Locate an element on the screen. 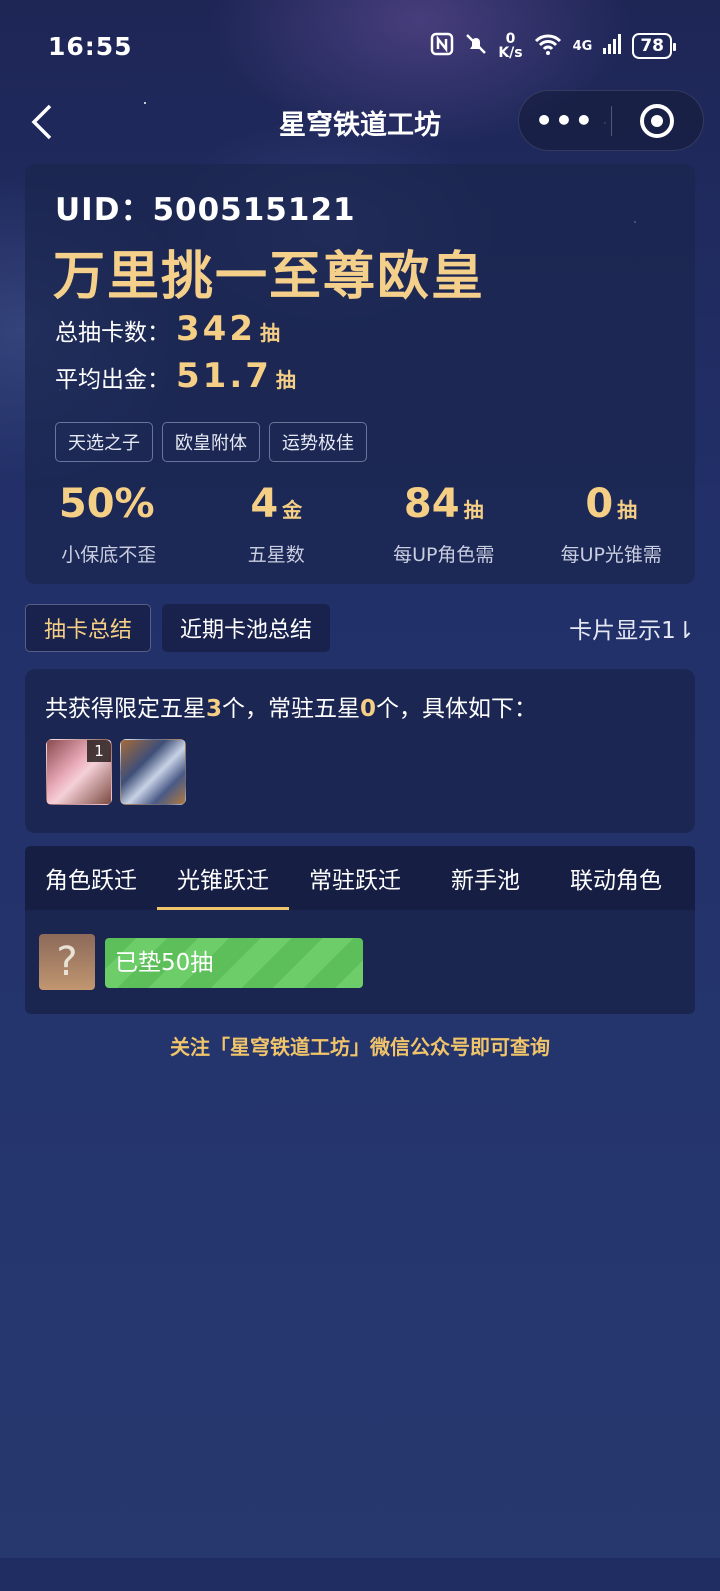 Image resolution: width=720 pixels, height=1591 pixels. net-speed-unit: K/s is located at coordinates (510, 53).